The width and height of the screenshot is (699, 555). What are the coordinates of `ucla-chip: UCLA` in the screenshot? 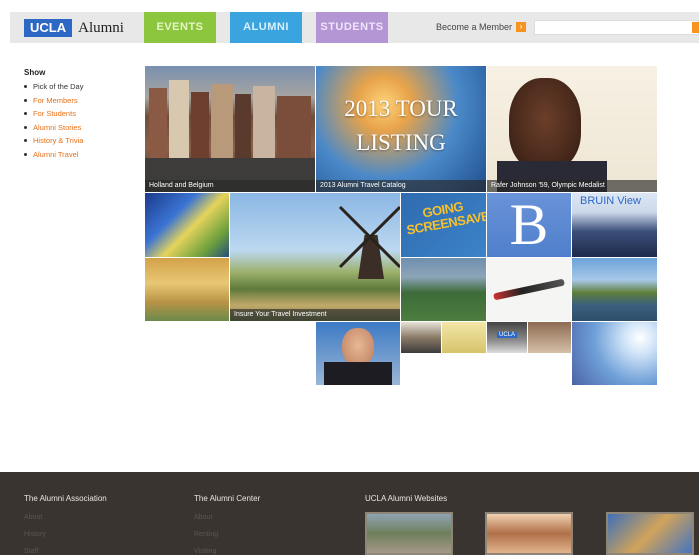 It's located at (507, 335).